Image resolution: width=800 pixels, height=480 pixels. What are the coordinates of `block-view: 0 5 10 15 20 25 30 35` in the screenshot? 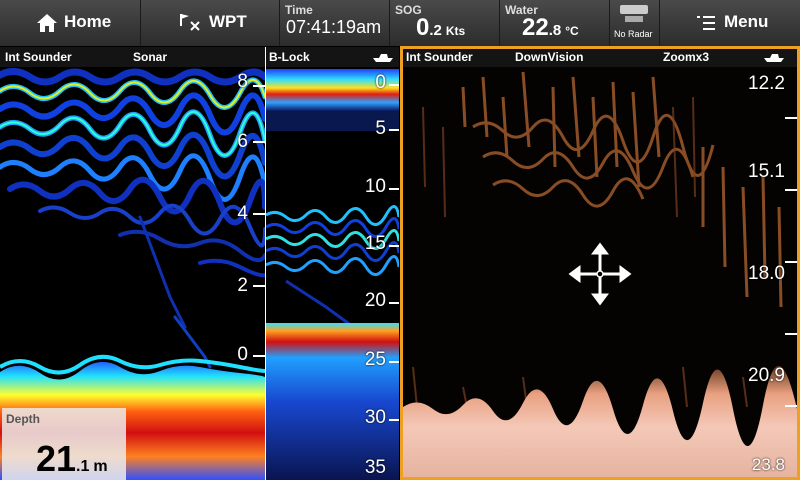 It's located at (332, 273).